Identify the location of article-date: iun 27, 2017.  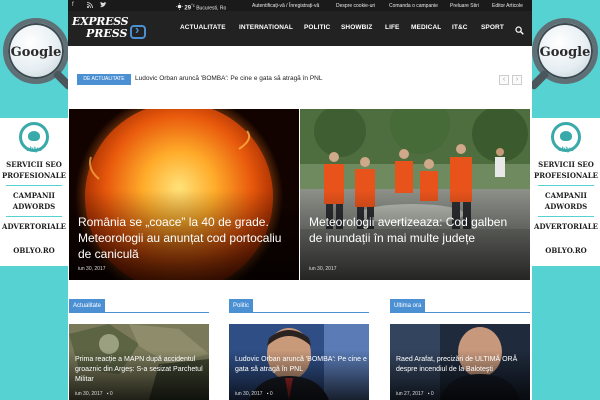
(410, 394).